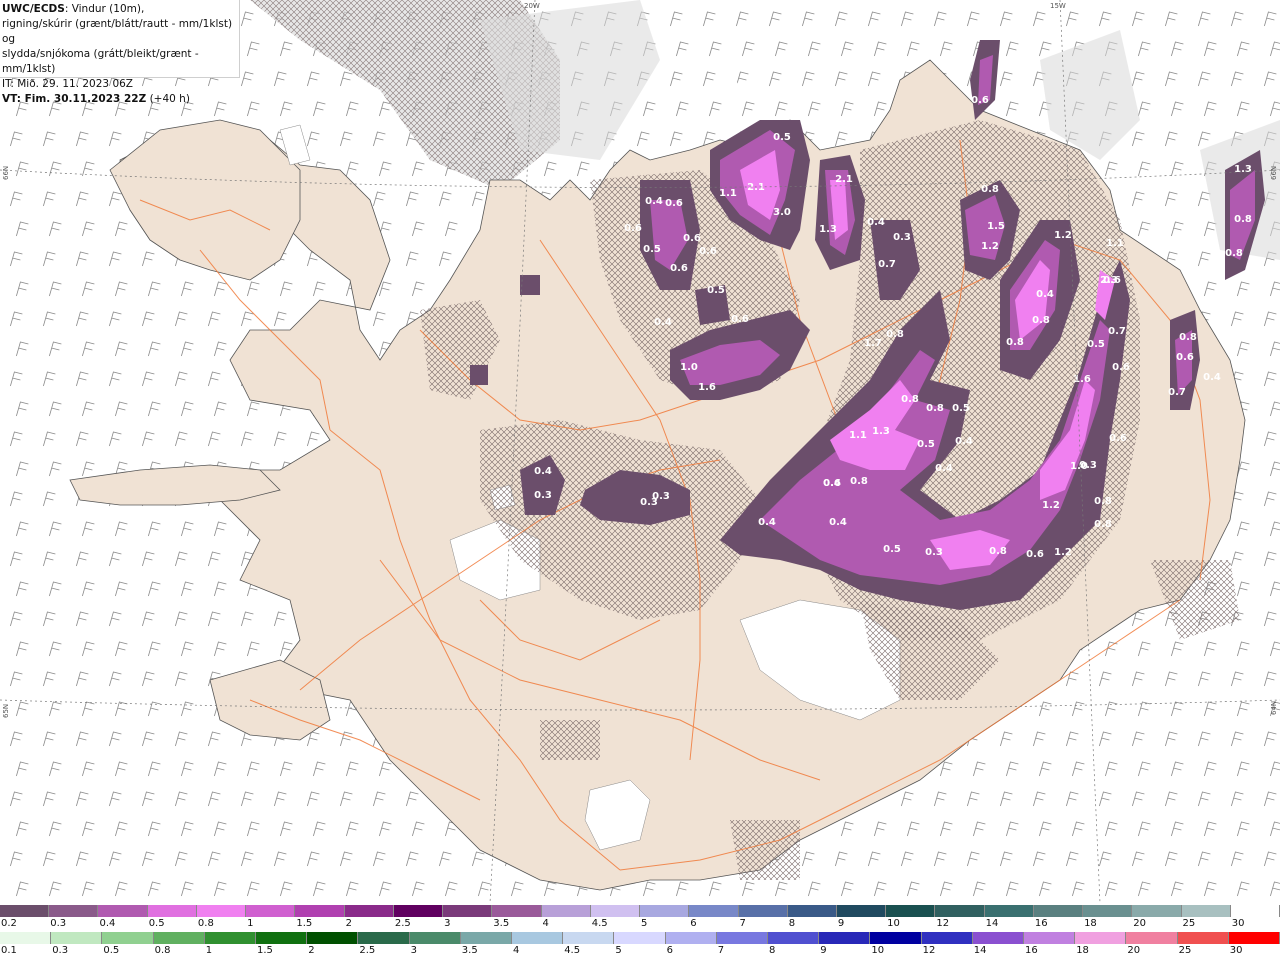  What do you see at coordinates (469, 950) in the screenshot?
I see `rain-scale-tick: 3.5` at bounding box center [469, 950].